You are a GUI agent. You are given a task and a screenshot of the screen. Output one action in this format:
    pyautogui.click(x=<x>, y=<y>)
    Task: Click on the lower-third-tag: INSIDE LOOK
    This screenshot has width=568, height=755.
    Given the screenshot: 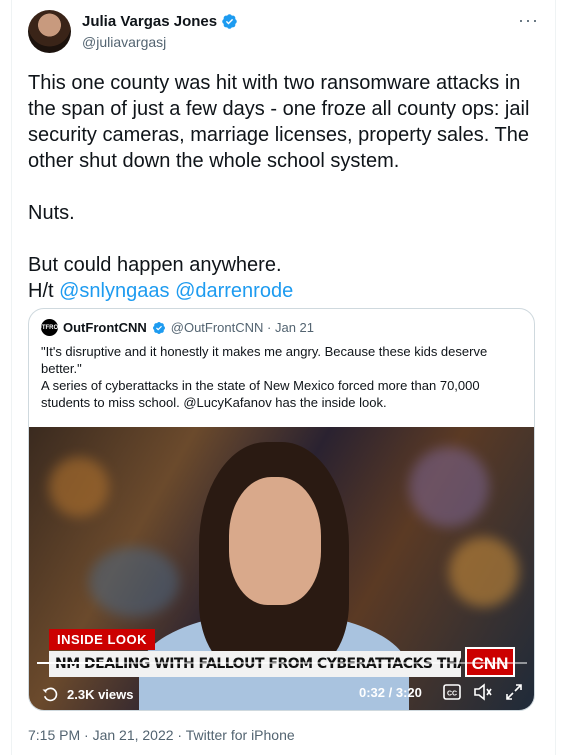 What is the action you would take?
    pyautogui.click(x=102, y=639)
    